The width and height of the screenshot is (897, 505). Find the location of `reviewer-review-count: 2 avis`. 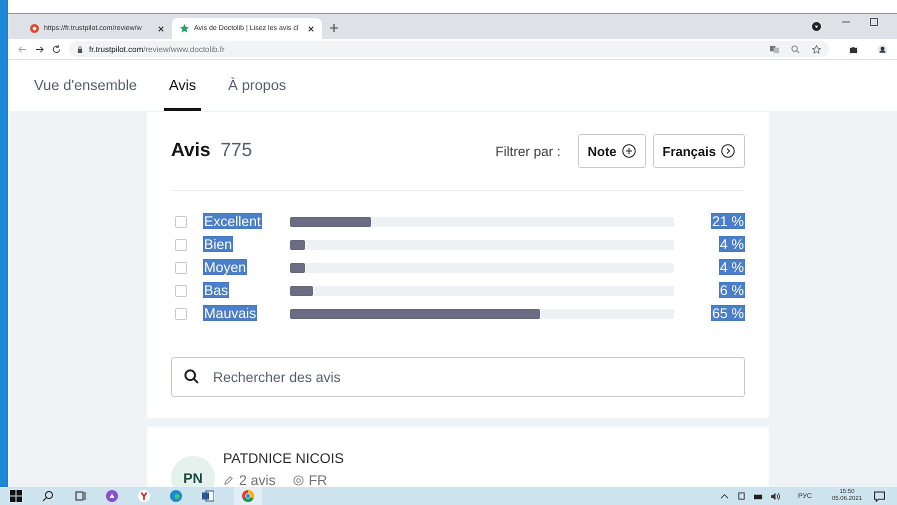

reviewer-review-count: 2 avis is located at coordinates (257, 480).